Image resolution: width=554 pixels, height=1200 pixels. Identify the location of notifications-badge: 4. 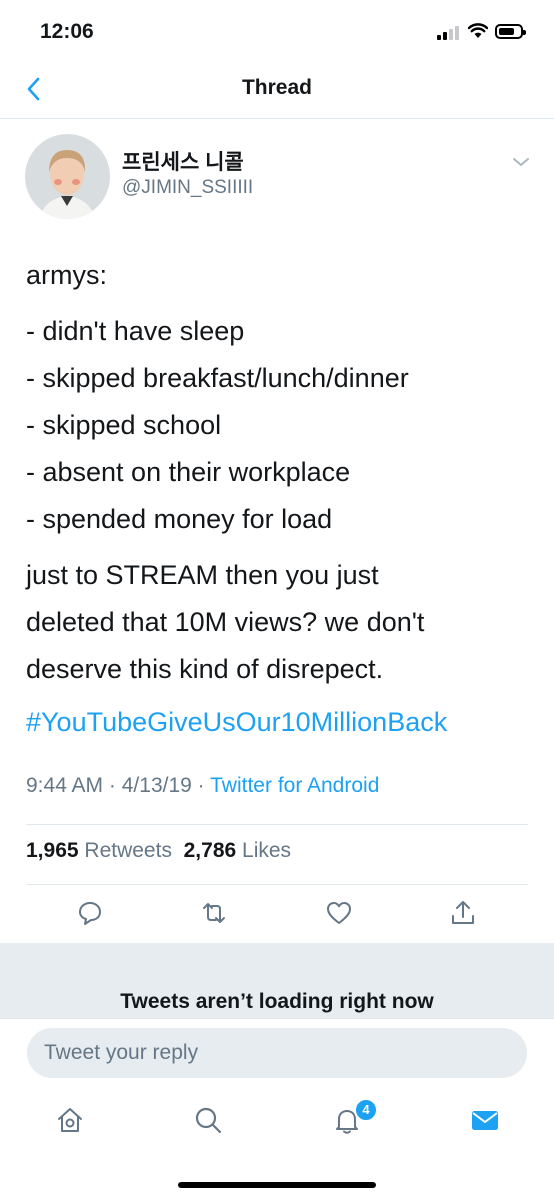
(366, 1110).